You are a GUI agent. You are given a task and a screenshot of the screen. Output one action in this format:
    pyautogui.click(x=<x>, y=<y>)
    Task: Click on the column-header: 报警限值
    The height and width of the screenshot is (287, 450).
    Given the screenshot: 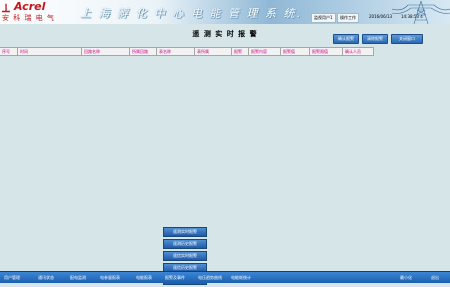 What is the action you would take?
    pyautogui.click(x=326, y=51)
    